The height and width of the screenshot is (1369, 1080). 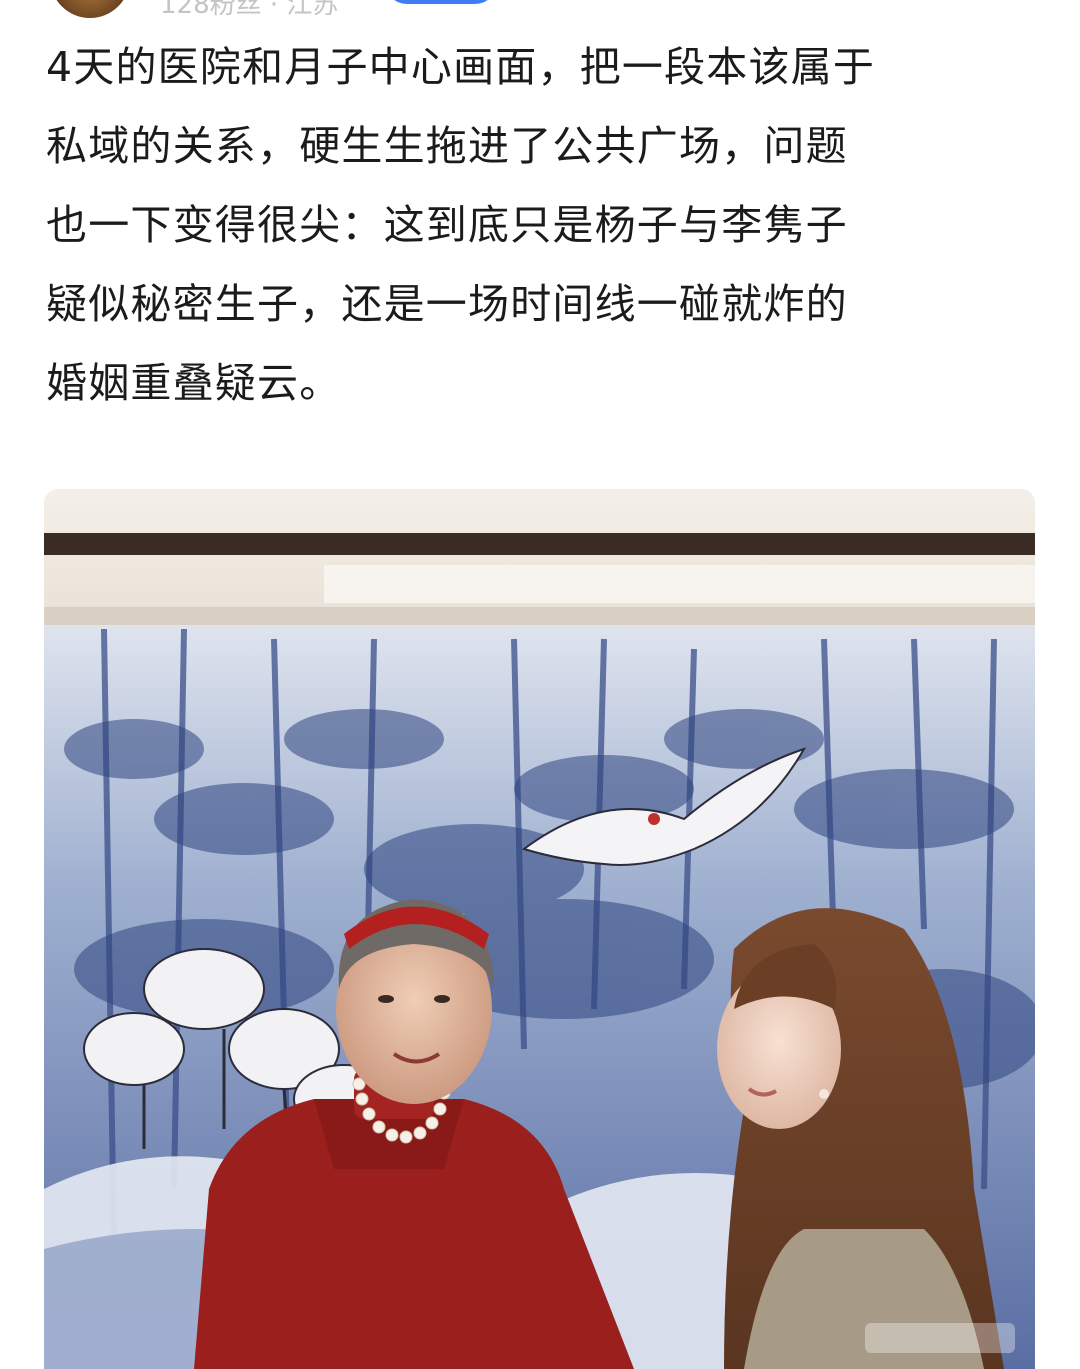 What do you see at coordinates (194, 383) in the screenshot?
I see `post-body-line: 婚姻重叠疑云。` at bounding box center [194, 383].